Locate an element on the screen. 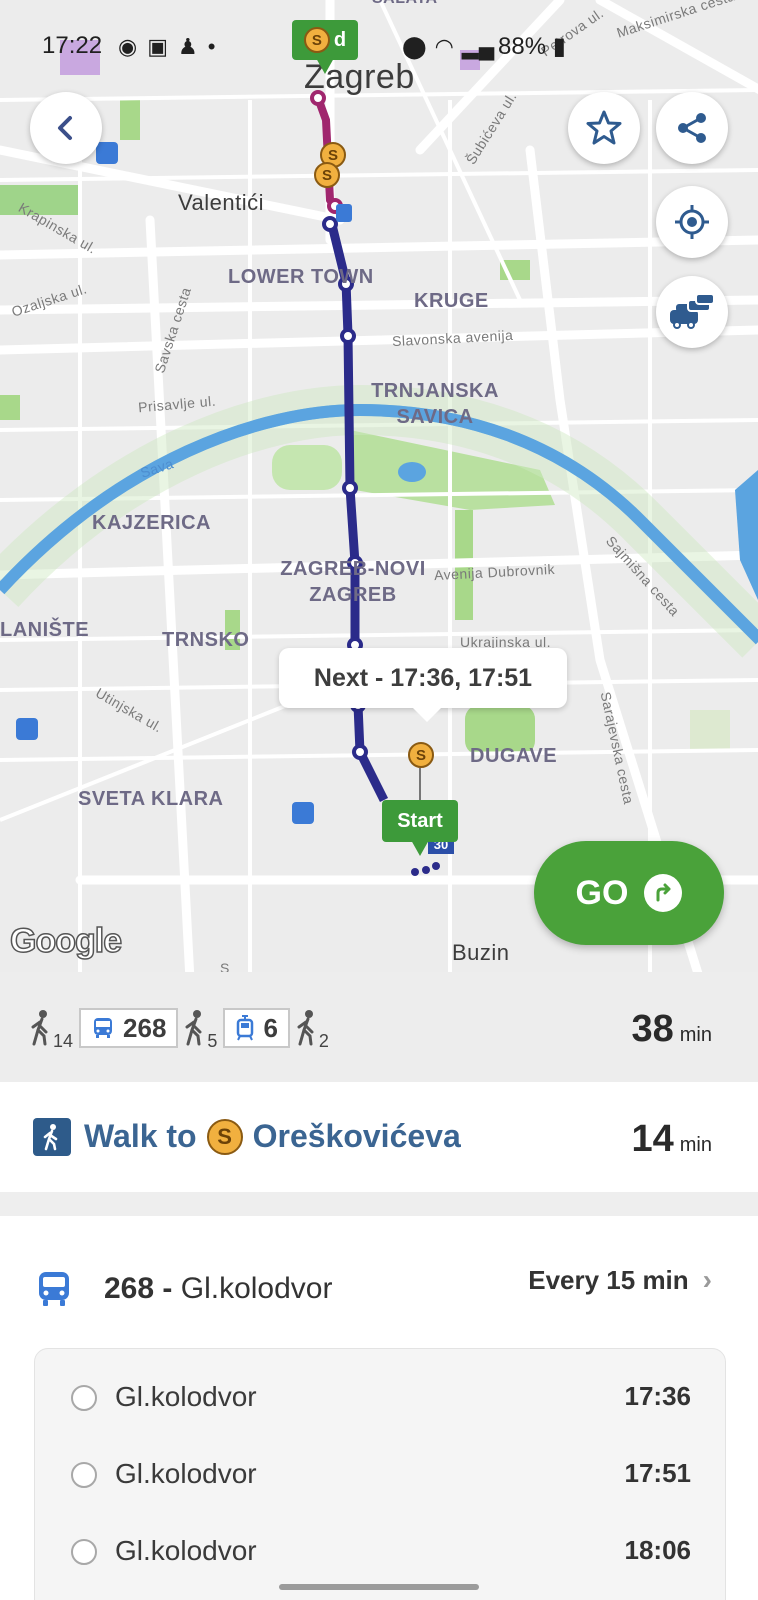 The height and width of the screenshot is (1600, 758). bus-frequency-text: Every 15 min is located at coordinates (608, 1279).